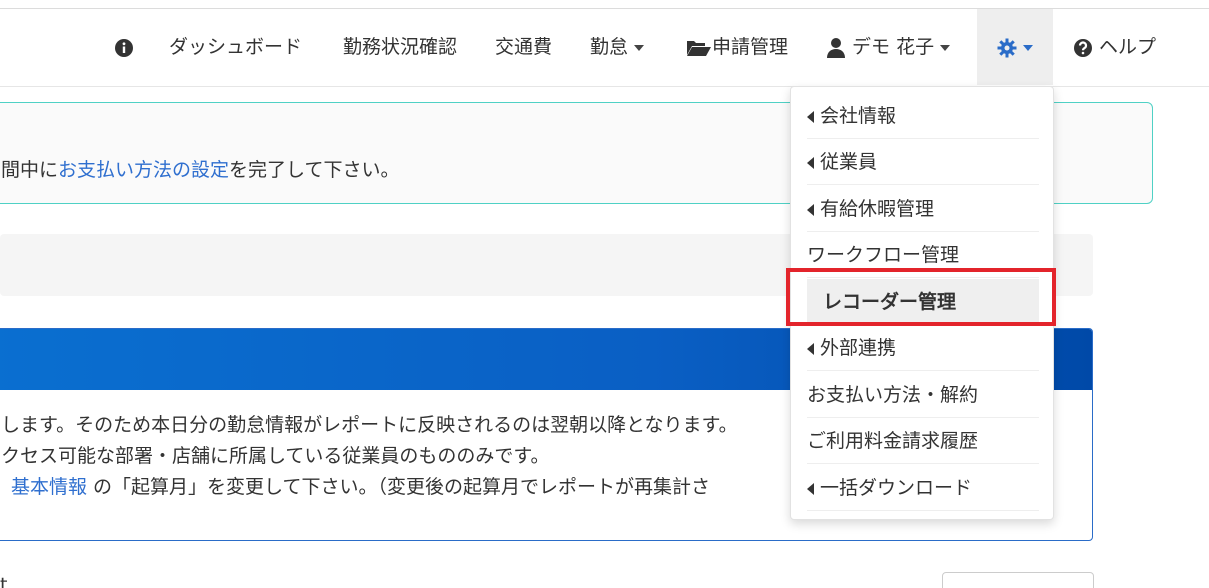 The width and height of the screenshot is (1209, 588). I want to click on basic-info-link: 基本情報, so click(49, 487).